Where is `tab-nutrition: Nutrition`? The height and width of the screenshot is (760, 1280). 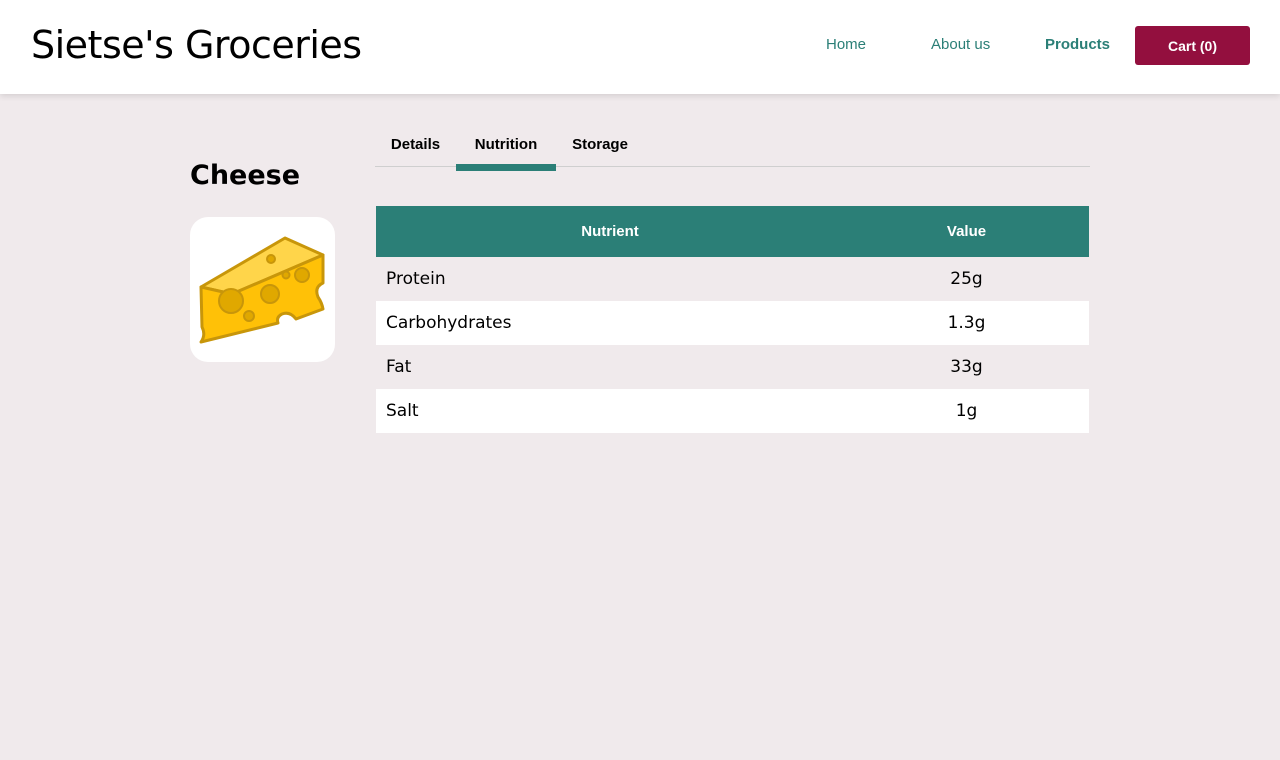
tab-nutrition: Nutrition is located at coordinates (506, 145).